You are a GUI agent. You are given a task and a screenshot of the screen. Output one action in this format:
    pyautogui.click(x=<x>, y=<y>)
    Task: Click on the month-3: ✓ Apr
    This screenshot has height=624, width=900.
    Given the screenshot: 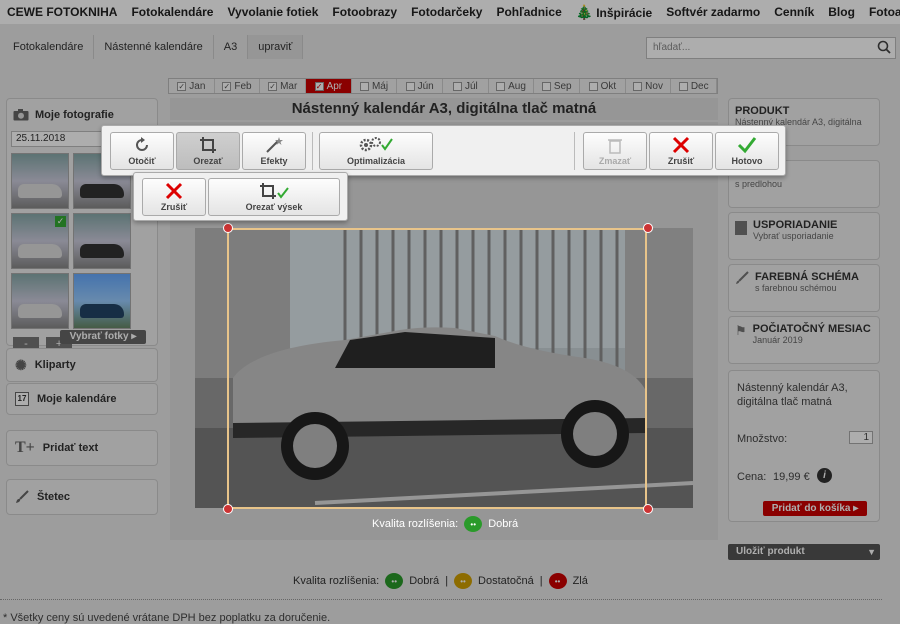 What is the action you would take?
    pyautogui.click(x=329, y=86)
    